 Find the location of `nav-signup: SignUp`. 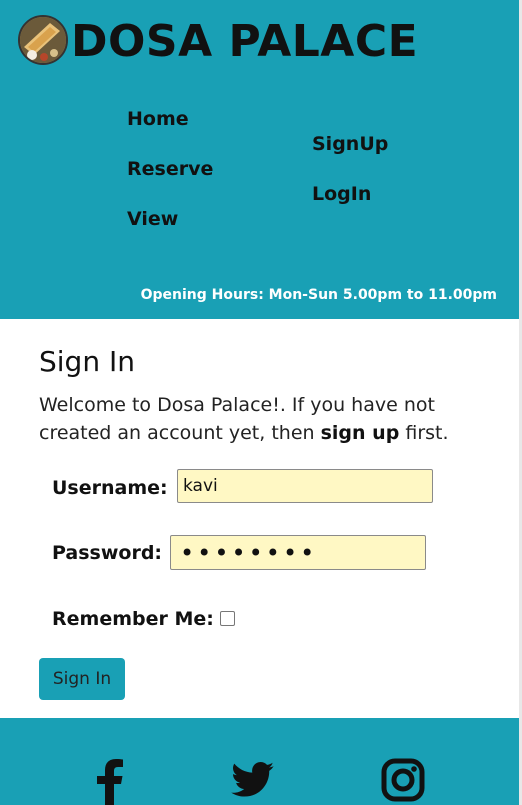

nav-signup: SignUp is located at coordinates (350, 144).